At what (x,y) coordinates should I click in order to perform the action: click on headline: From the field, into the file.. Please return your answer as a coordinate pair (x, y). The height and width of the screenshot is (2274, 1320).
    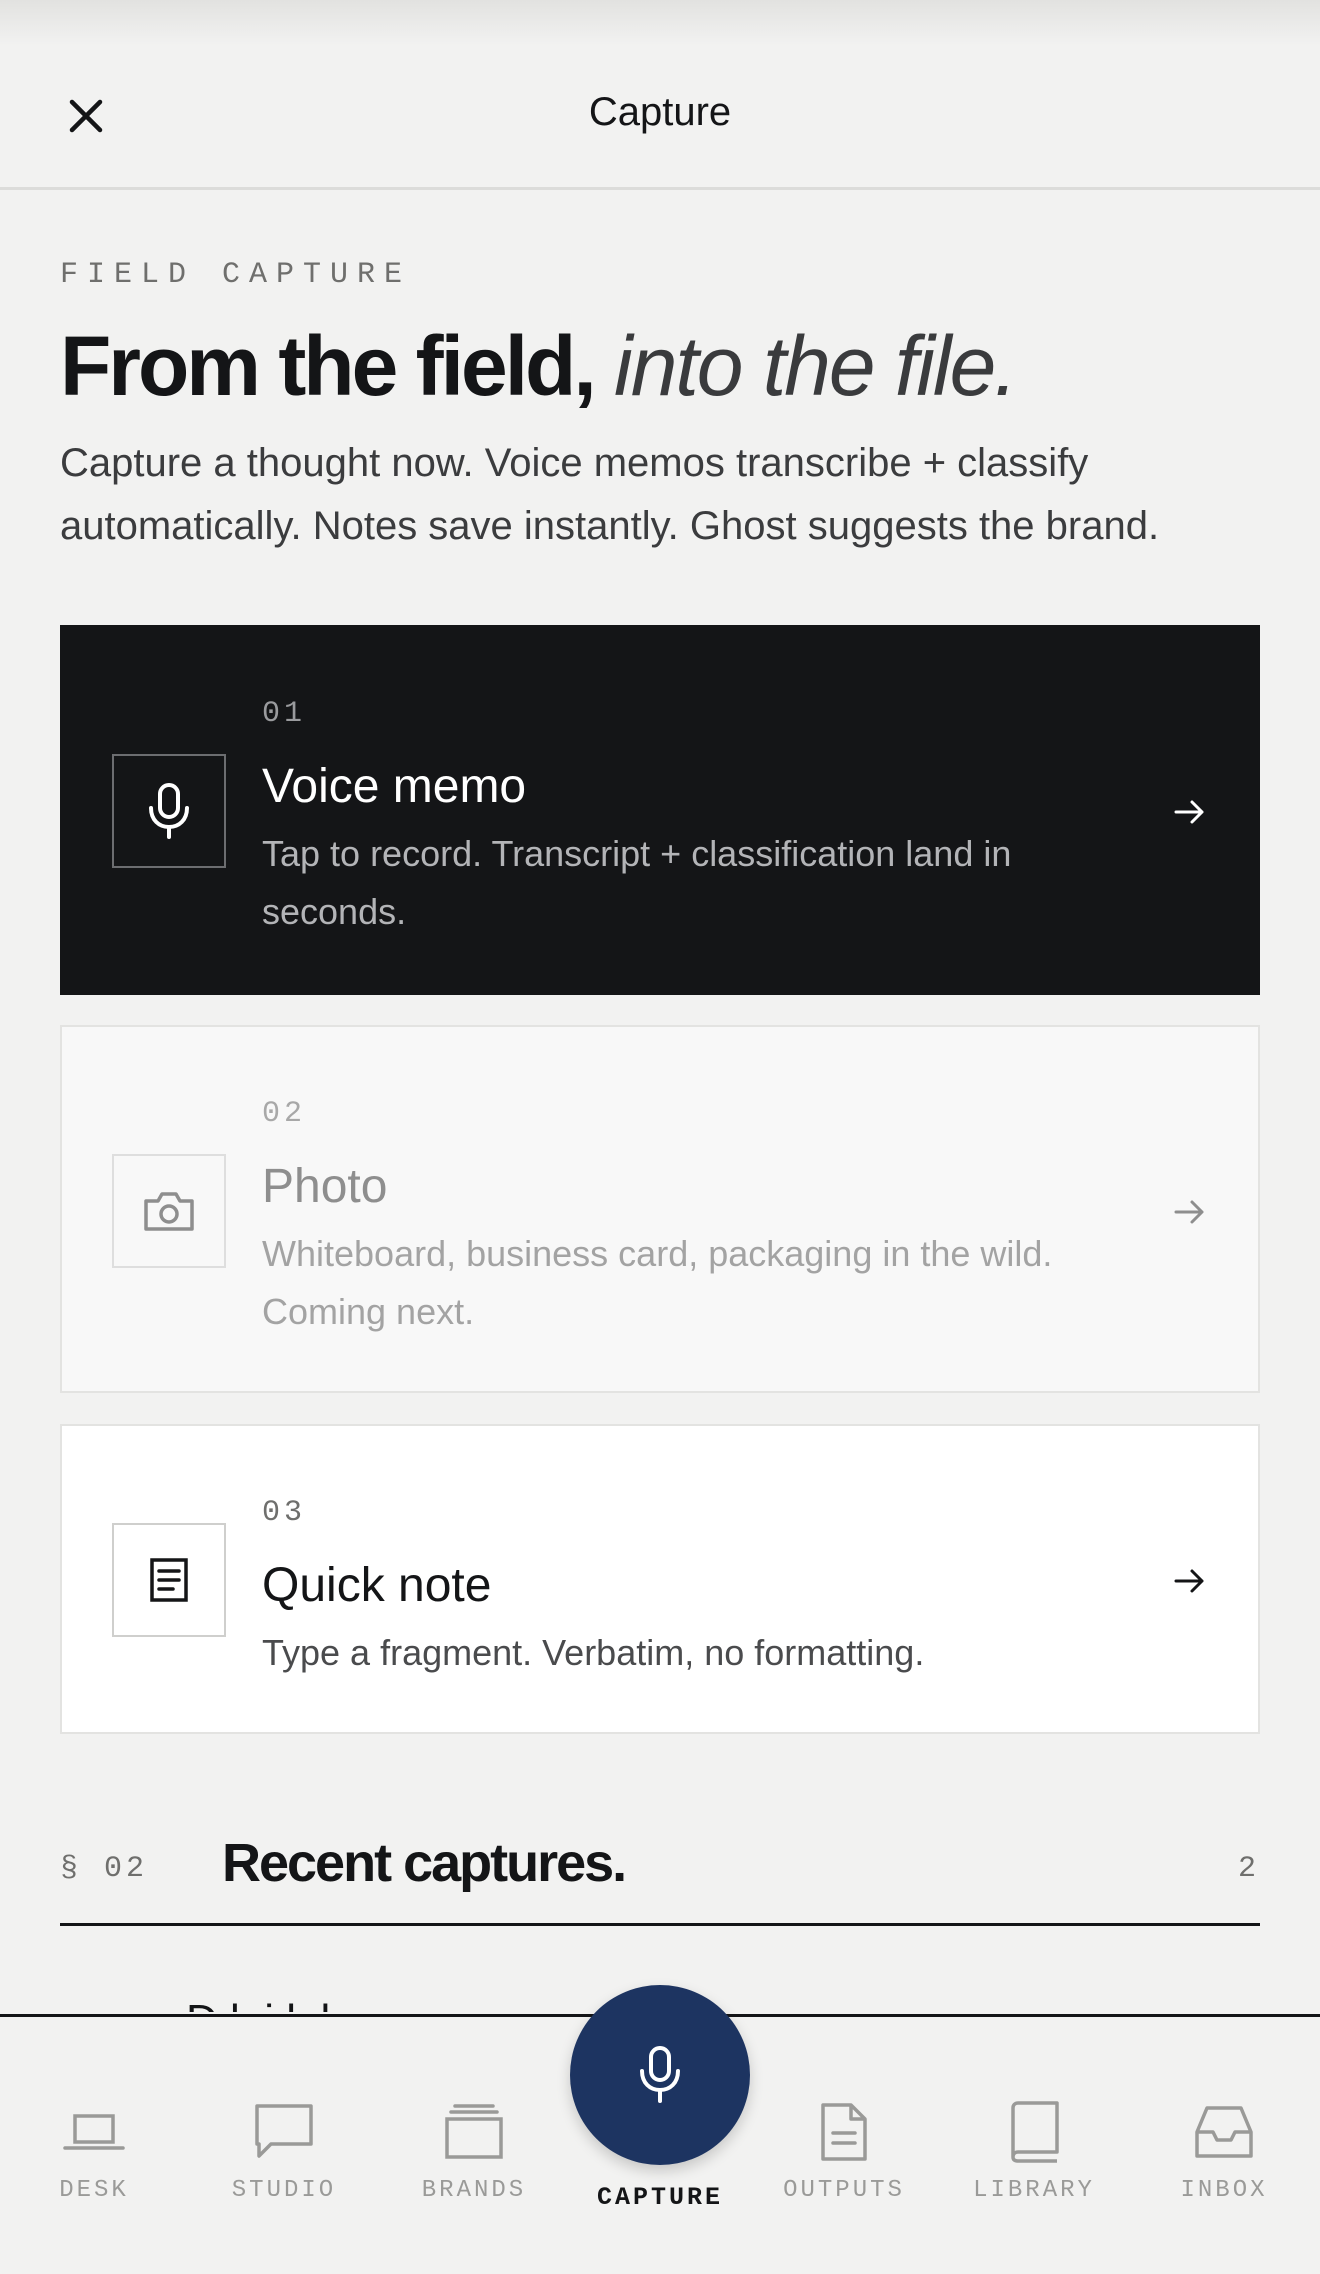
    Looking at the image, I should click on (539, 366).